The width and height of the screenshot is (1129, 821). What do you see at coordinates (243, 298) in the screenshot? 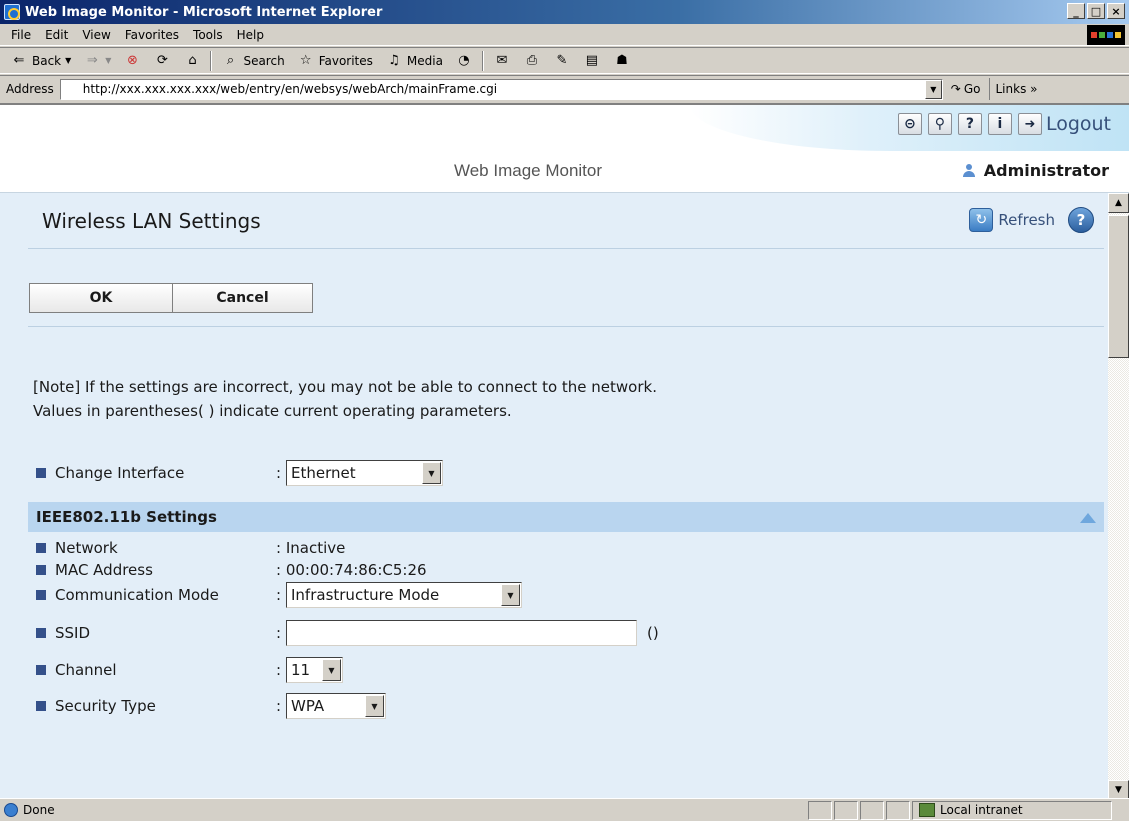
I see `cancel-button: Cancel` at bounding box center [243, 298].